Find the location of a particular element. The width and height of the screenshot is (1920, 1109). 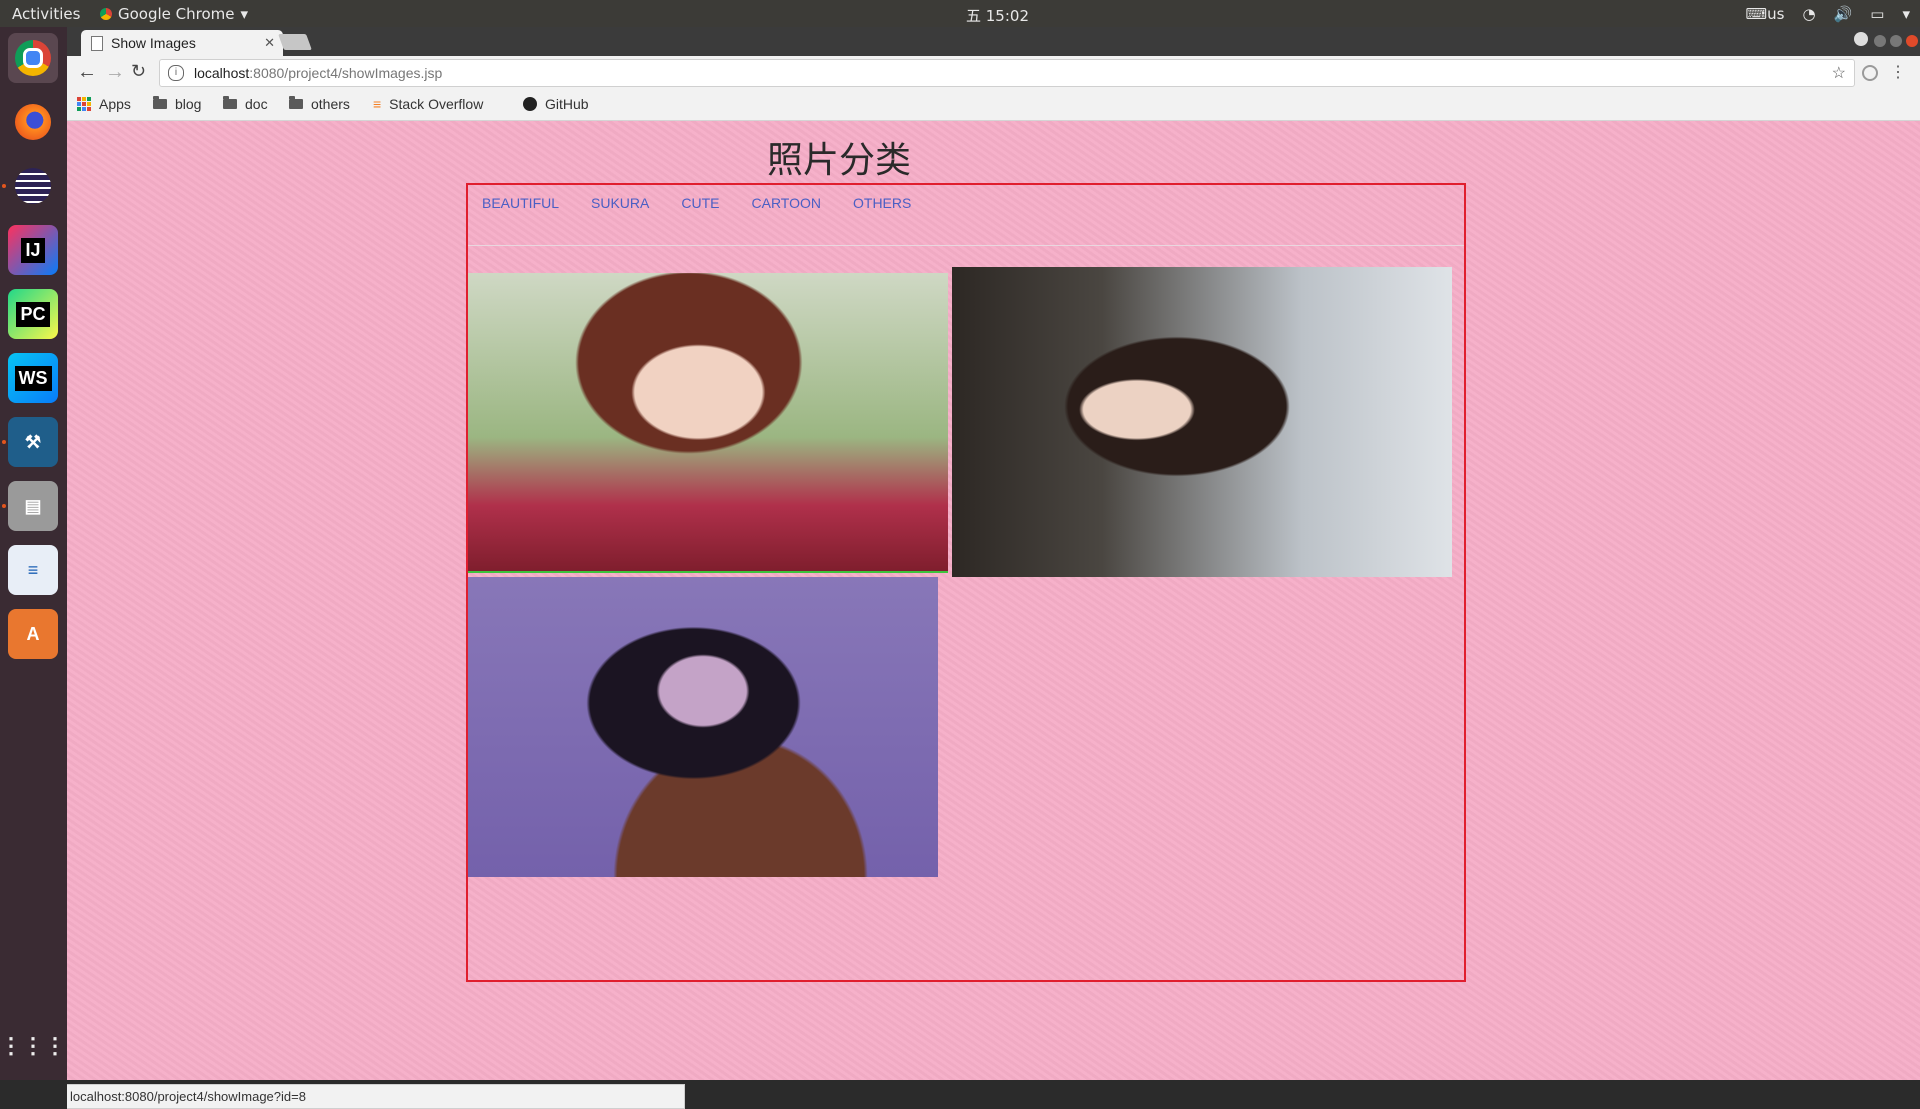

system-tray: ⌨us ◔ 🔊 ▭ ▾ is located at coordinates (1828, 14).